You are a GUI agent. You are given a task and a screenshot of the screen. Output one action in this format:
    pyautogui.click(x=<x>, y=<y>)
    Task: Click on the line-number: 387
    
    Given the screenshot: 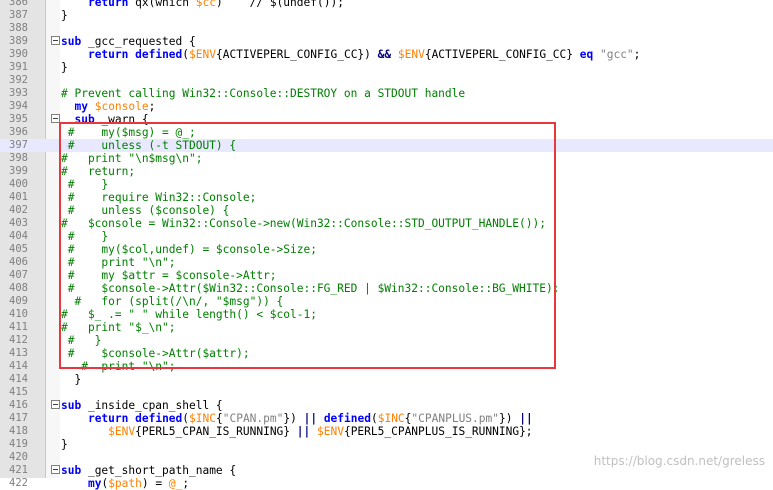 What is the action you would take?
    pyautogui.click(x=18, y=15)
    